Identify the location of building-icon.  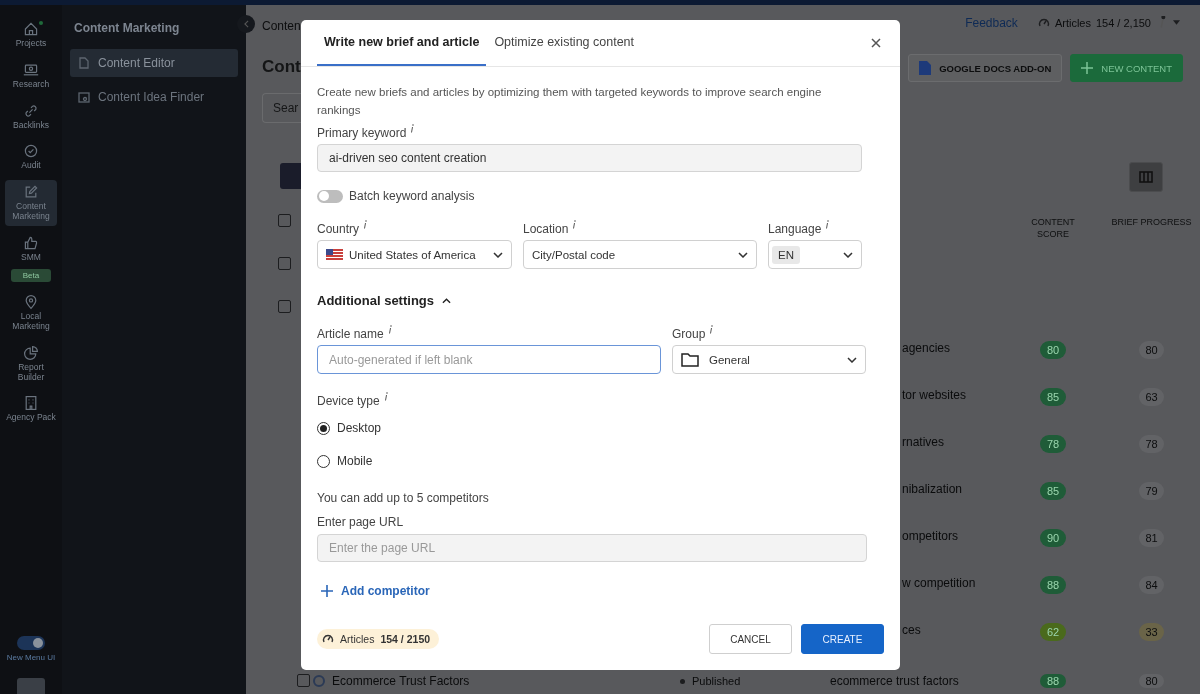
(31, 403).